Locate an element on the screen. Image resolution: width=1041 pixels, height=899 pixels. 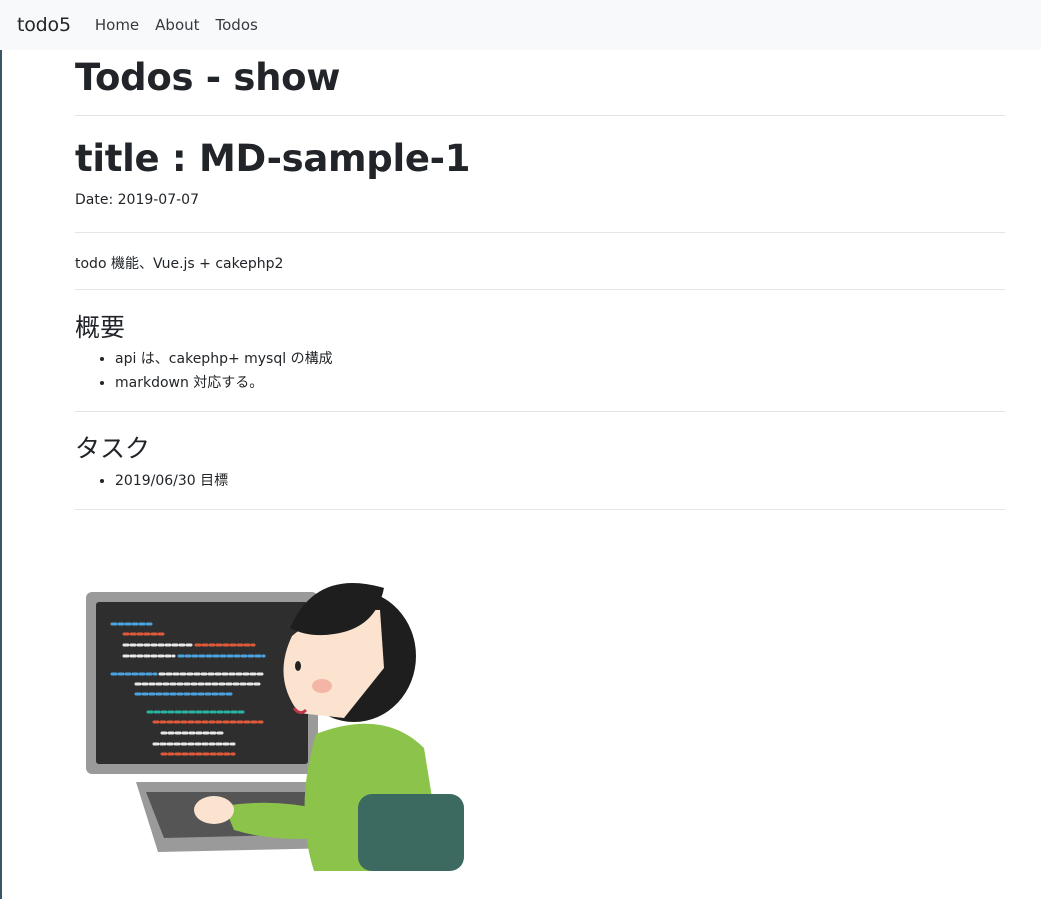
nav-link-todos: Todos is located at coordinates (237, 25).